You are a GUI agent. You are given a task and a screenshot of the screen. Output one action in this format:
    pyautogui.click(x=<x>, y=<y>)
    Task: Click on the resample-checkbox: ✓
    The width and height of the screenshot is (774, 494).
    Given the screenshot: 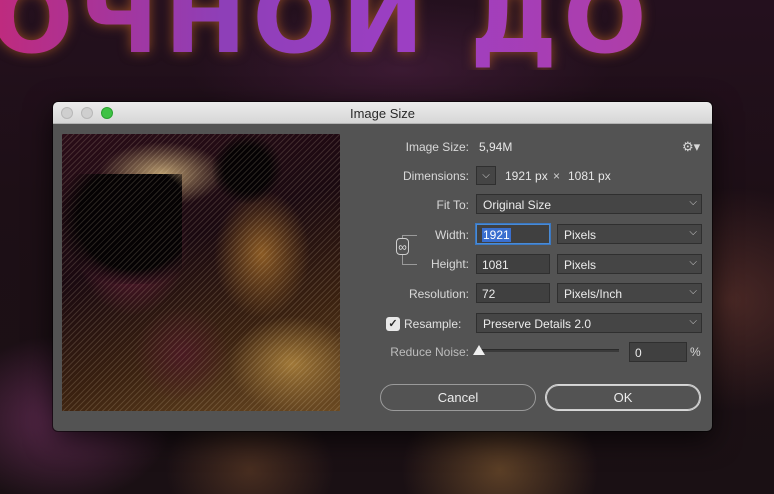 What is the action you would take?
    pyautogui.click(x=393, y=324)
    